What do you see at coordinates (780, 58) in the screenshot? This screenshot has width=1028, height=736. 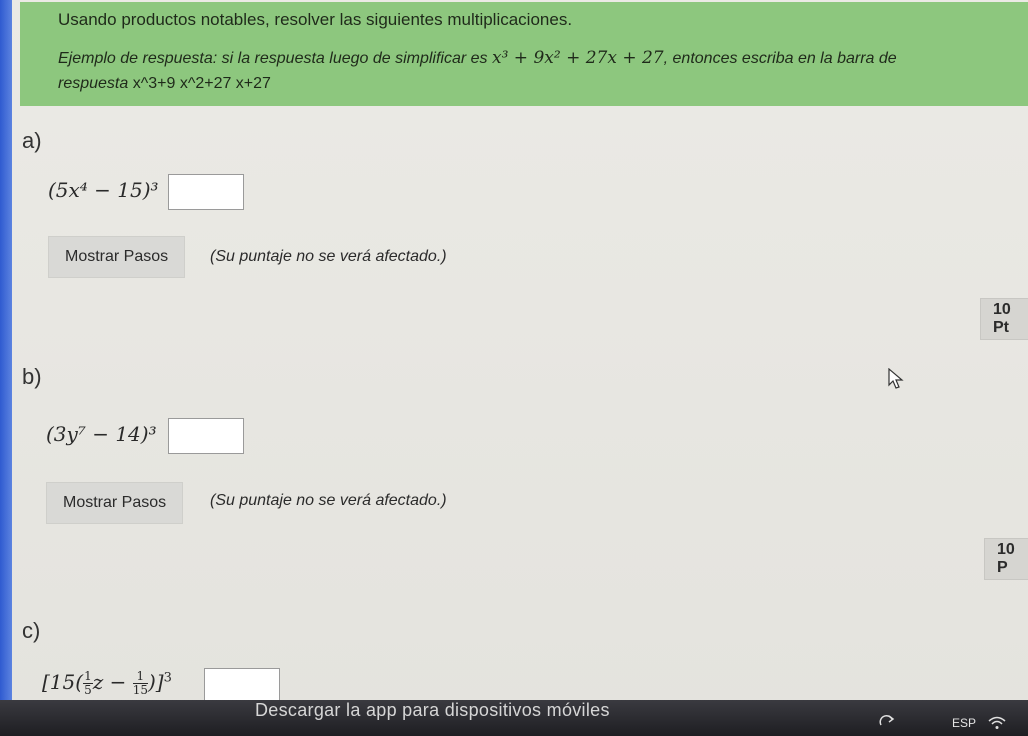 I see `example-suffix: , entonces escriba en la barra de` at bounding box center [780, 58].